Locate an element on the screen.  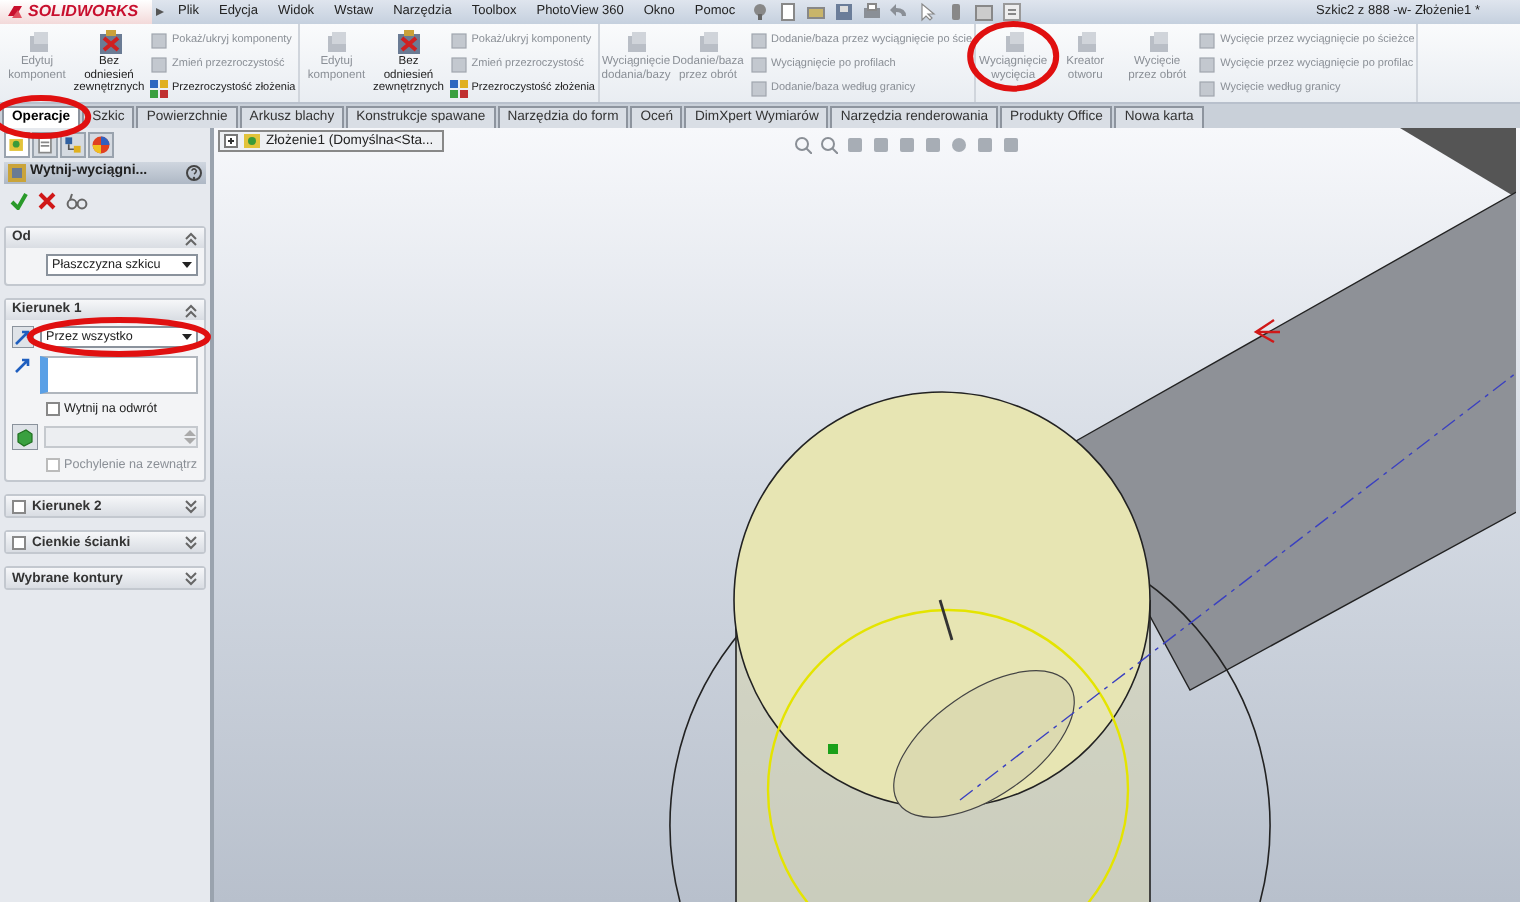
close-icon is located at coordinates (47, 201).